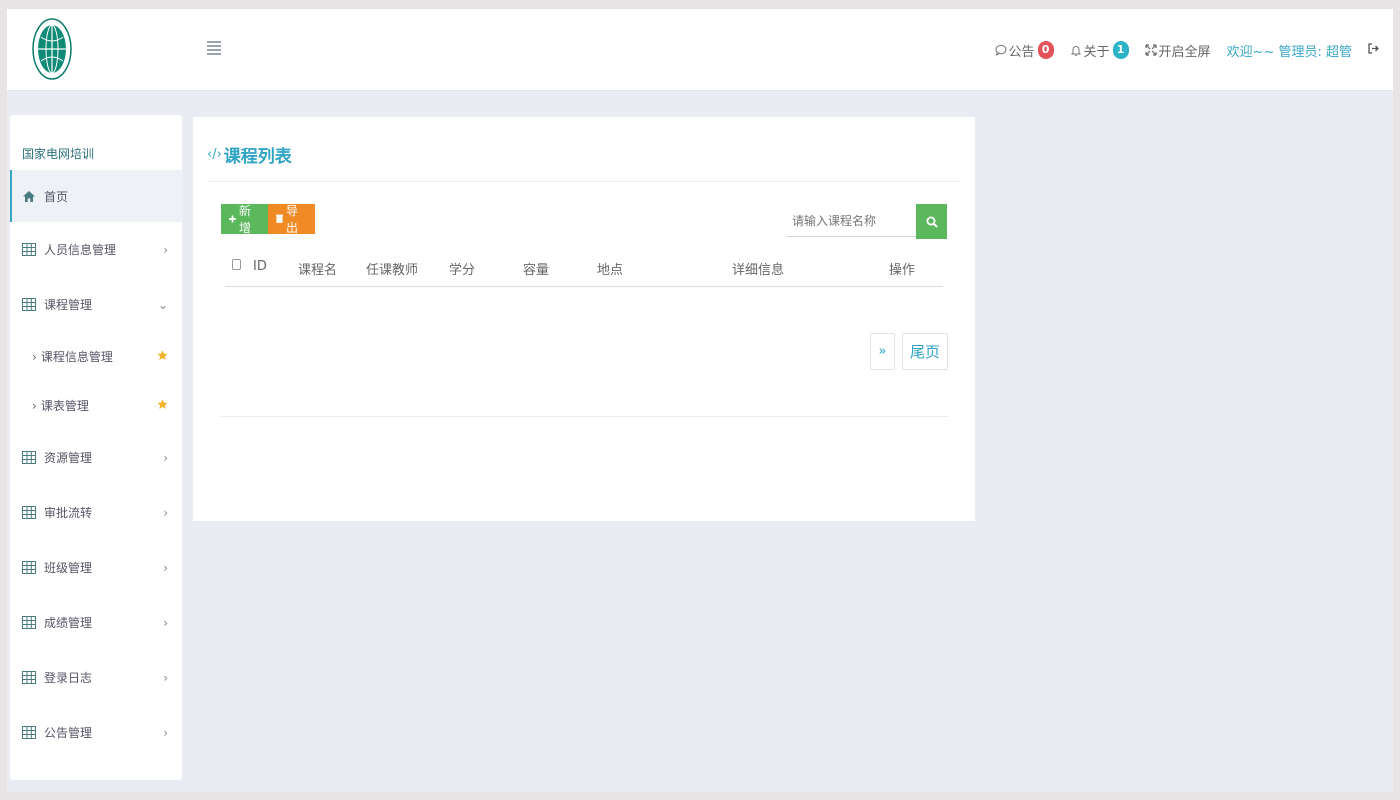  What do you see at coordinates (96, 677) in the screenshot?
I see `sidebar-item-login-log: 登录日志 ›` at bounding box center [96, 677].